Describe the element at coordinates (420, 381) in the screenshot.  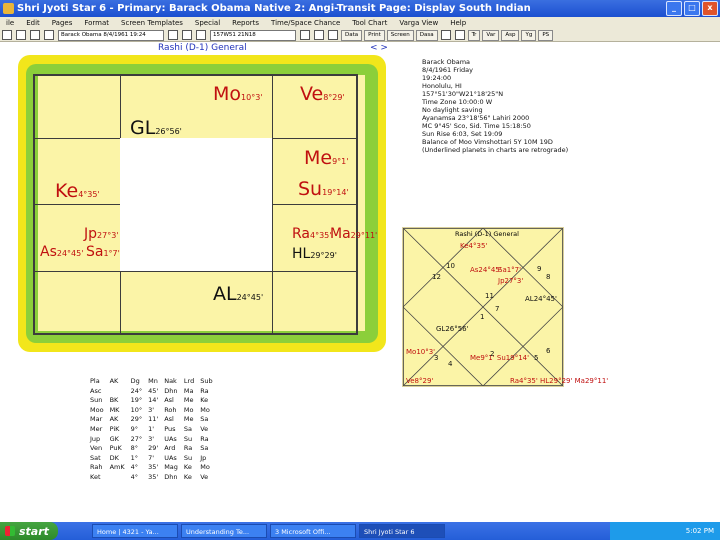
I see `small-planet-ve: Ve8°29'` at that location.